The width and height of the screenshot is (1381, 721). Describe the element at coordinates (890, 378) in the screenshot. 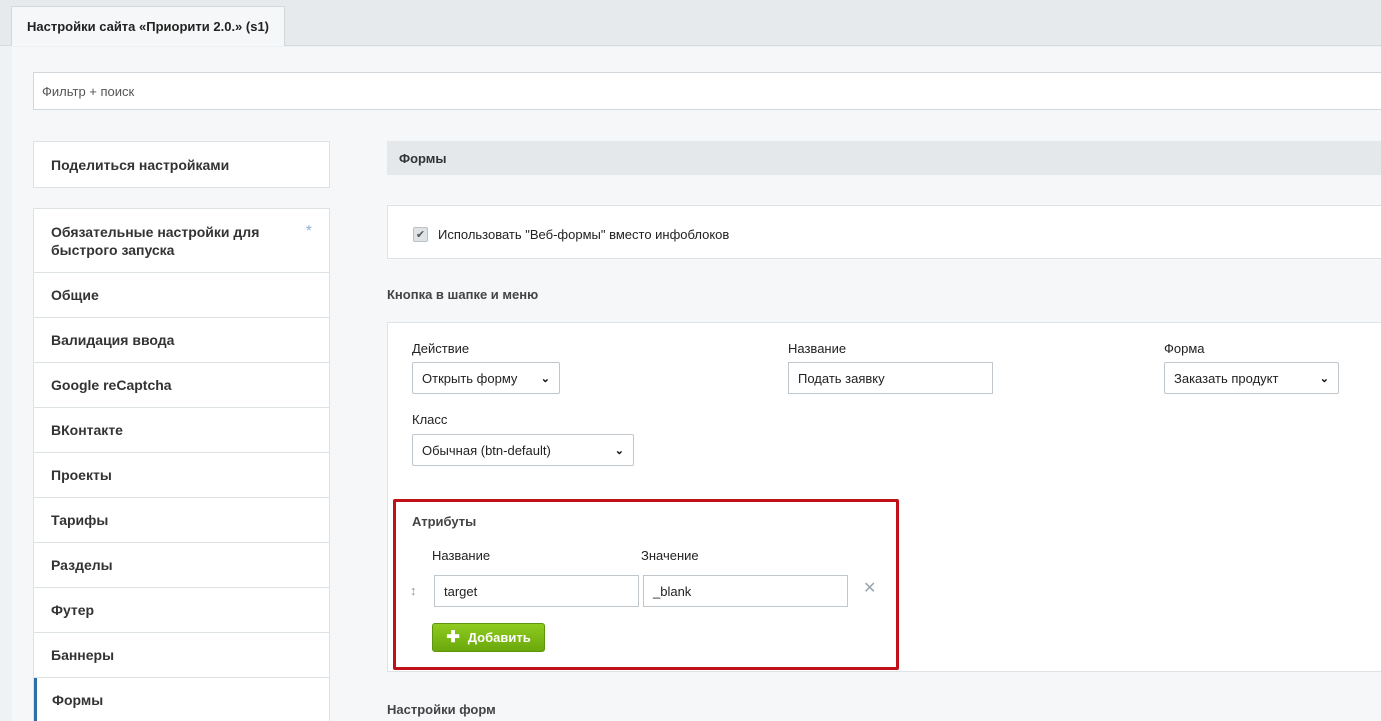

I see `name-input: Подать заявку` at that location.